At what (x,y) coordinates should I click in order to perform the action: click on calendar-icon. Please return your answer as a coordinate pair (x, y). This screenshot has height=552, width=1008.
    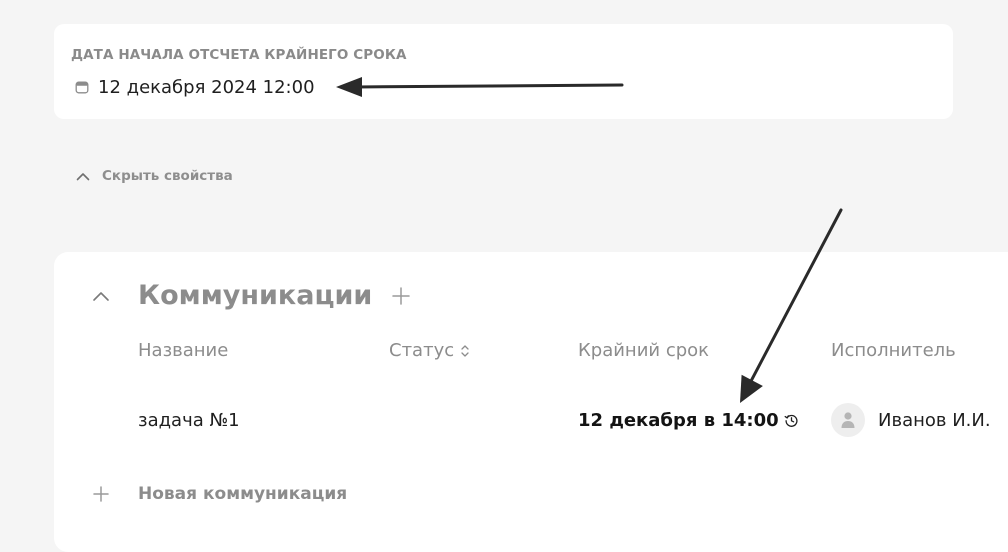
    Looking at the image, I should click on (82, 87).